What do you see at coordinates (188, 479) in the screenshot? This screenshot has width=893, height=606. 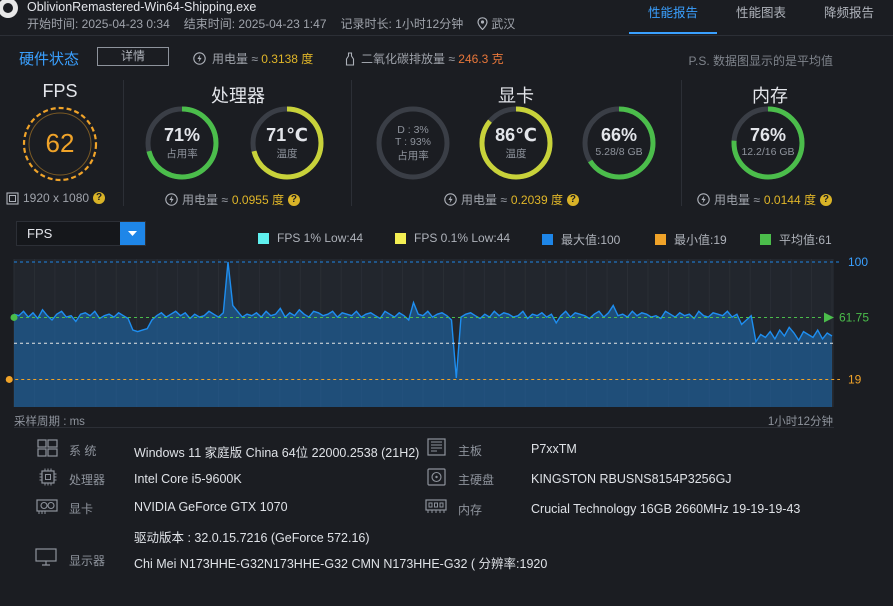 I see `cpu-value: Intel Core i5-9600K` at bounding box center [188, 479].